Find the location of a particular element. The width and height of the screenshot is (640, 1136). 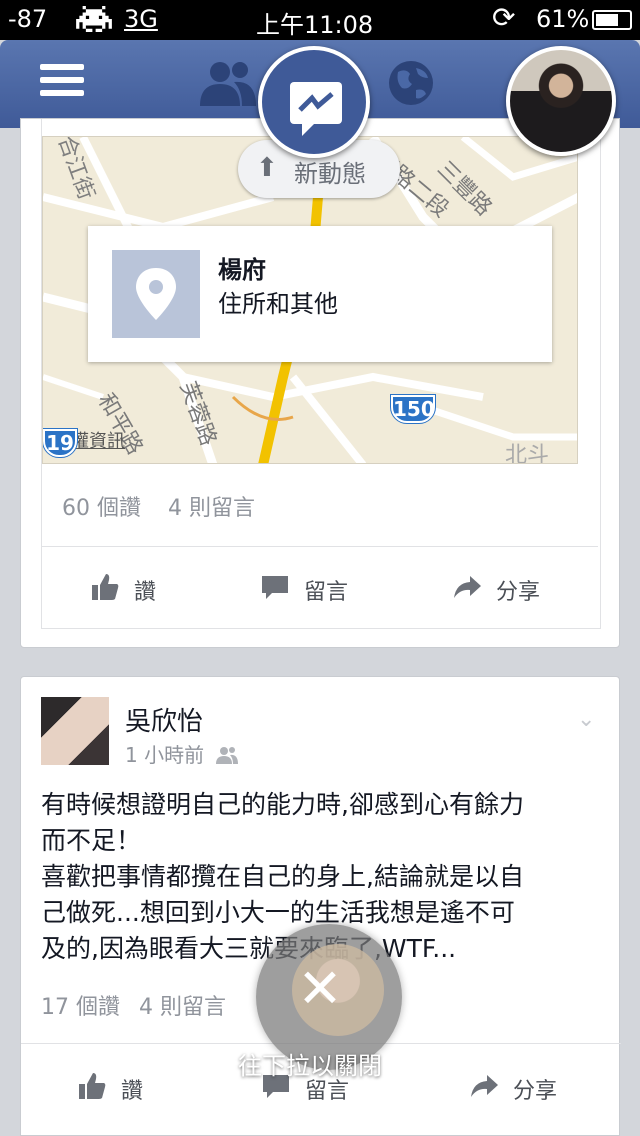

place-name: 楊府 is located at coordinates (242, 270).